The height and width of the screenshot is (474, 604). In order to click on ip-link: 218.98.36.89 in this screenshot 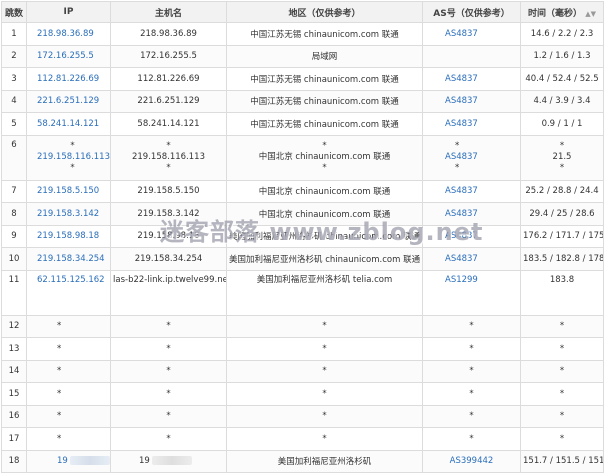, I will do `click(65, 34)`.